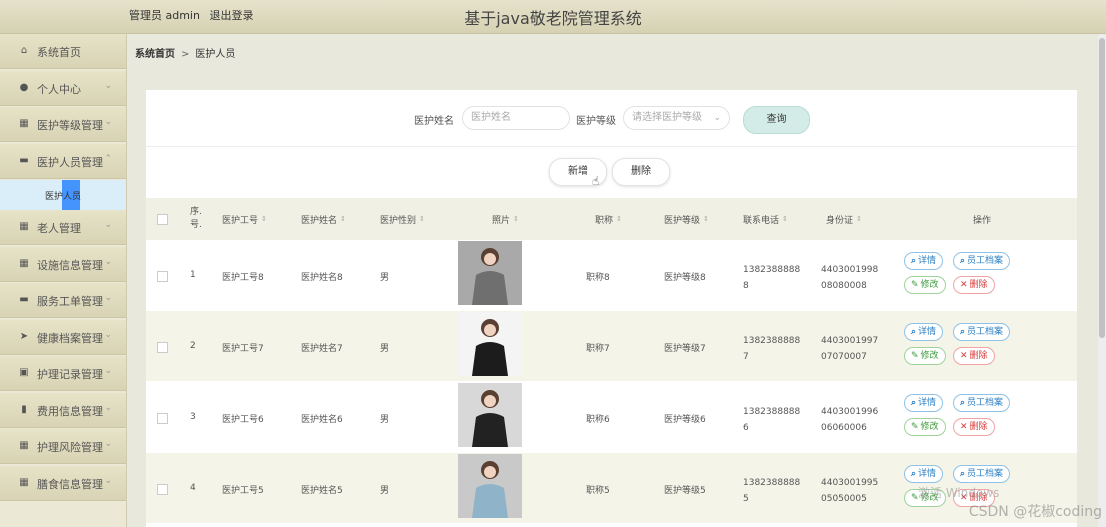 The image size is (1106, 527). What do you see at coordinates (244, 219) in the screenshot?
I see `col-id: 医护工号 ⇕` at bounding box center [244, 219].